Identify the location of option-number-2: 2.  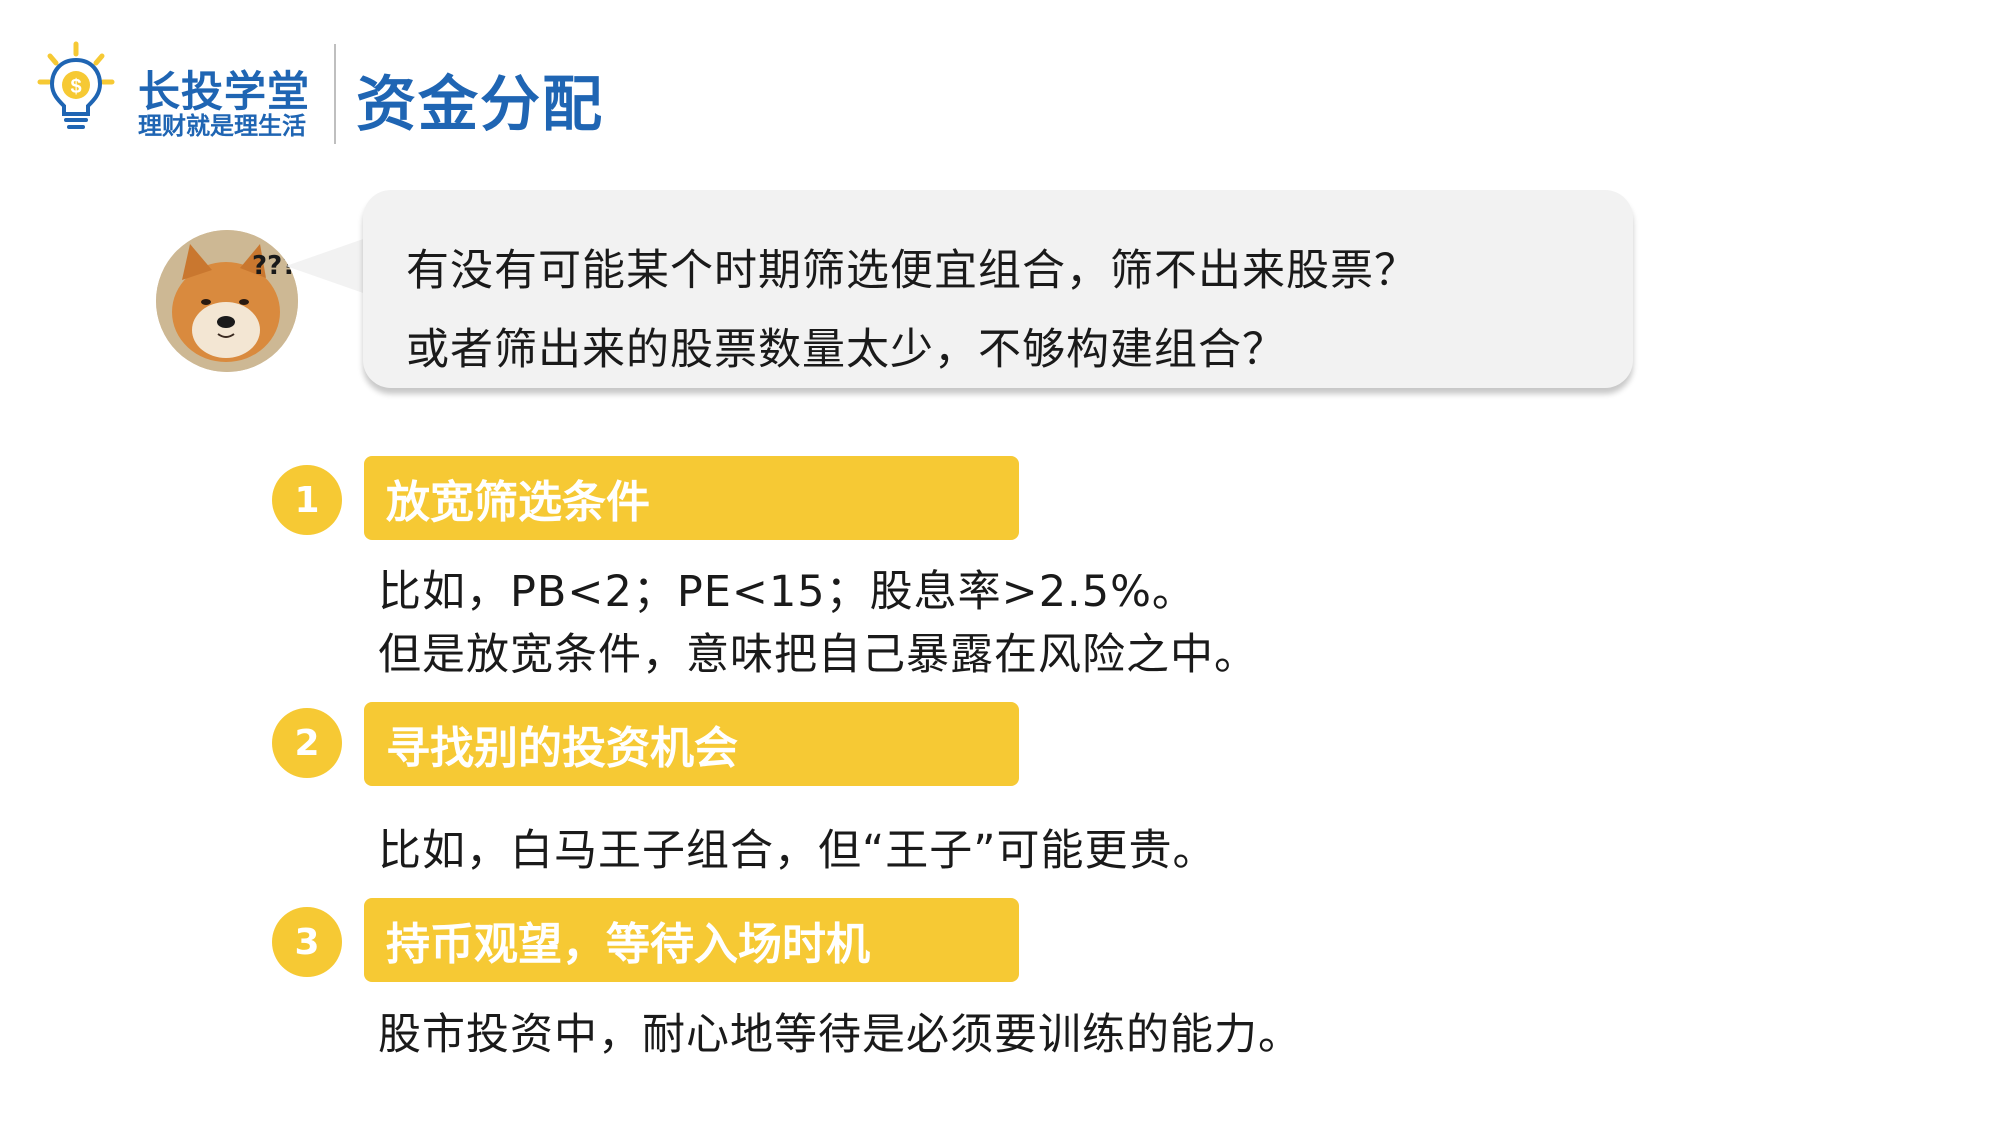
(307, 743).